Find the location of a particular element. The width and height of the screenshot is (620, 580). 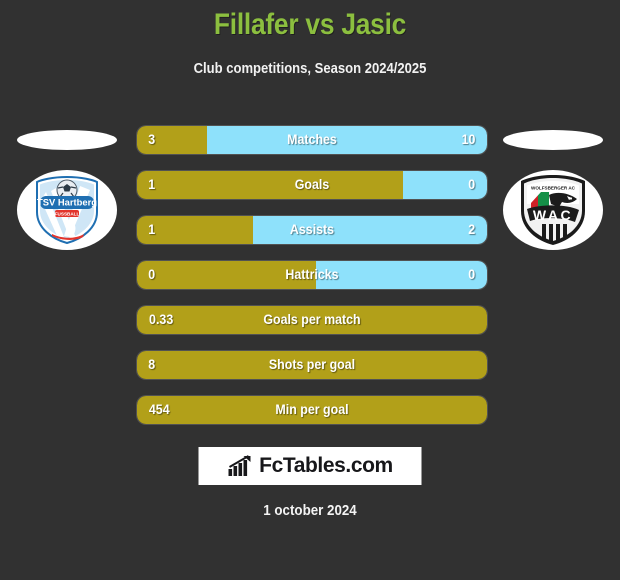

logo-shadow-ellipse-home is located at coordinates (67, 140).